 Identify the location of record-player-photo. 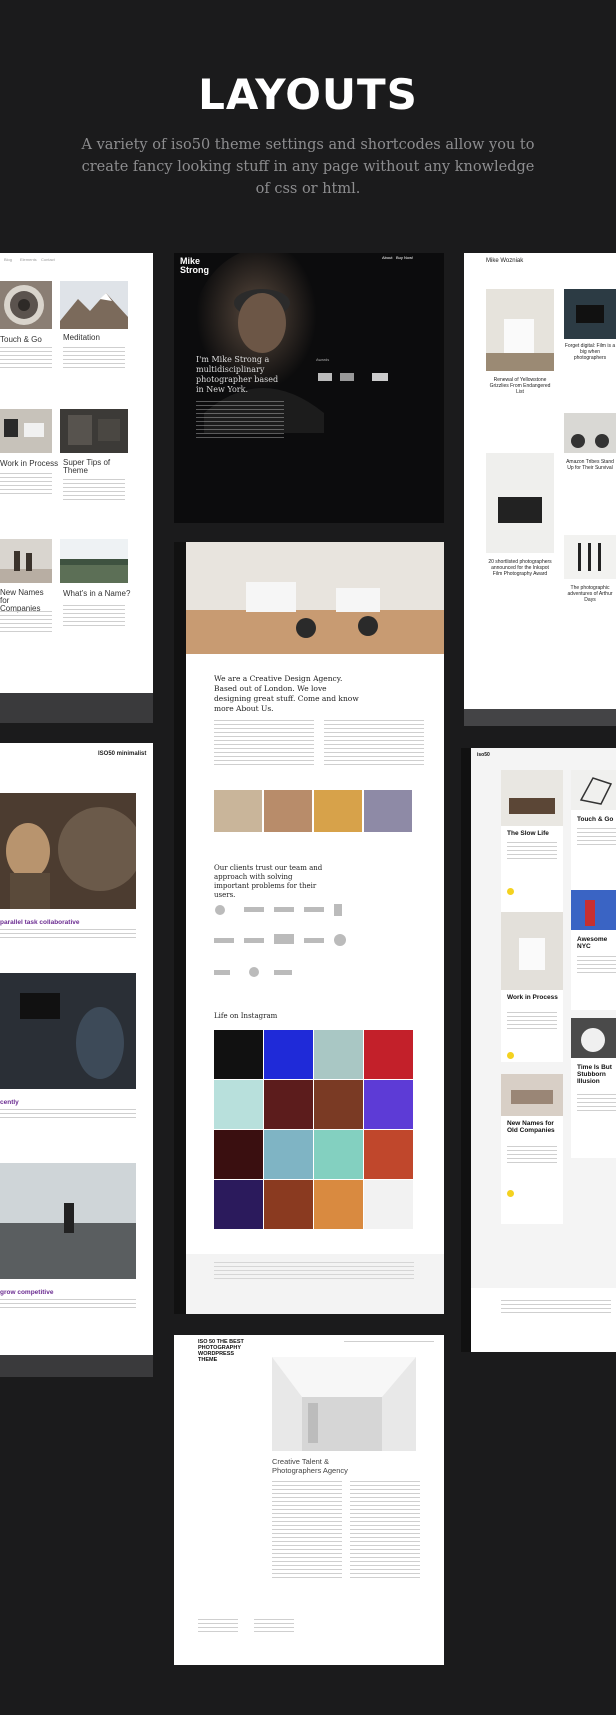
(532, 798).